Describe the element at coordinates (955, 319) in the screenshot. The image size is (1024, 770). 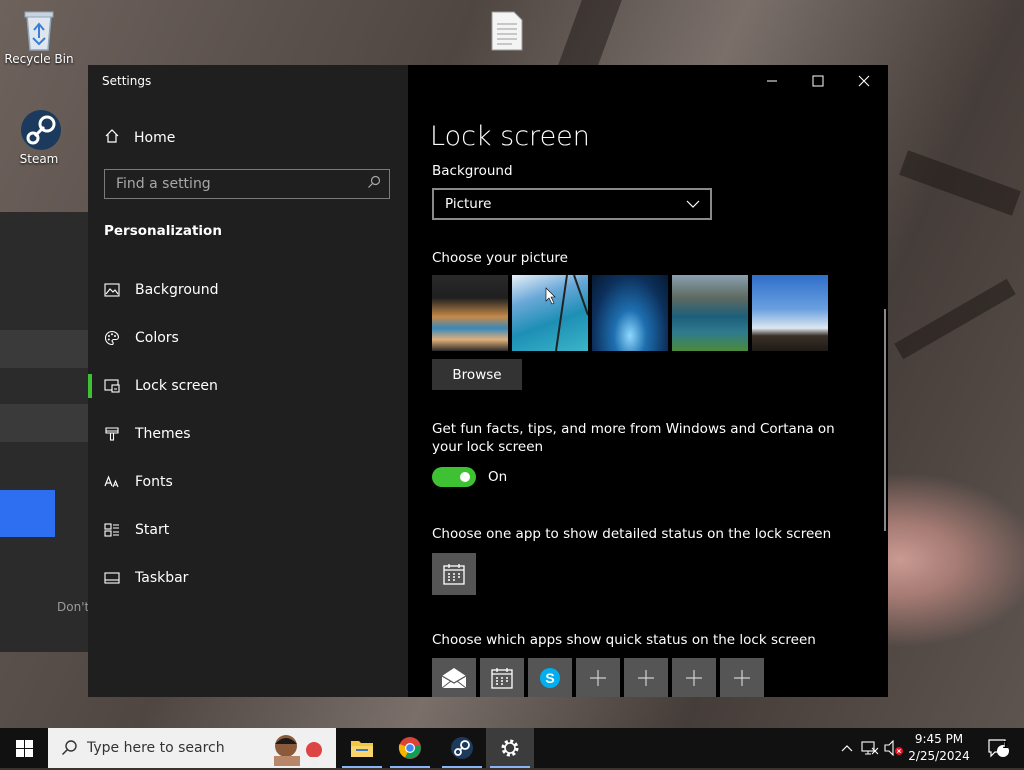
I see `wallpaper-shape` at that location.